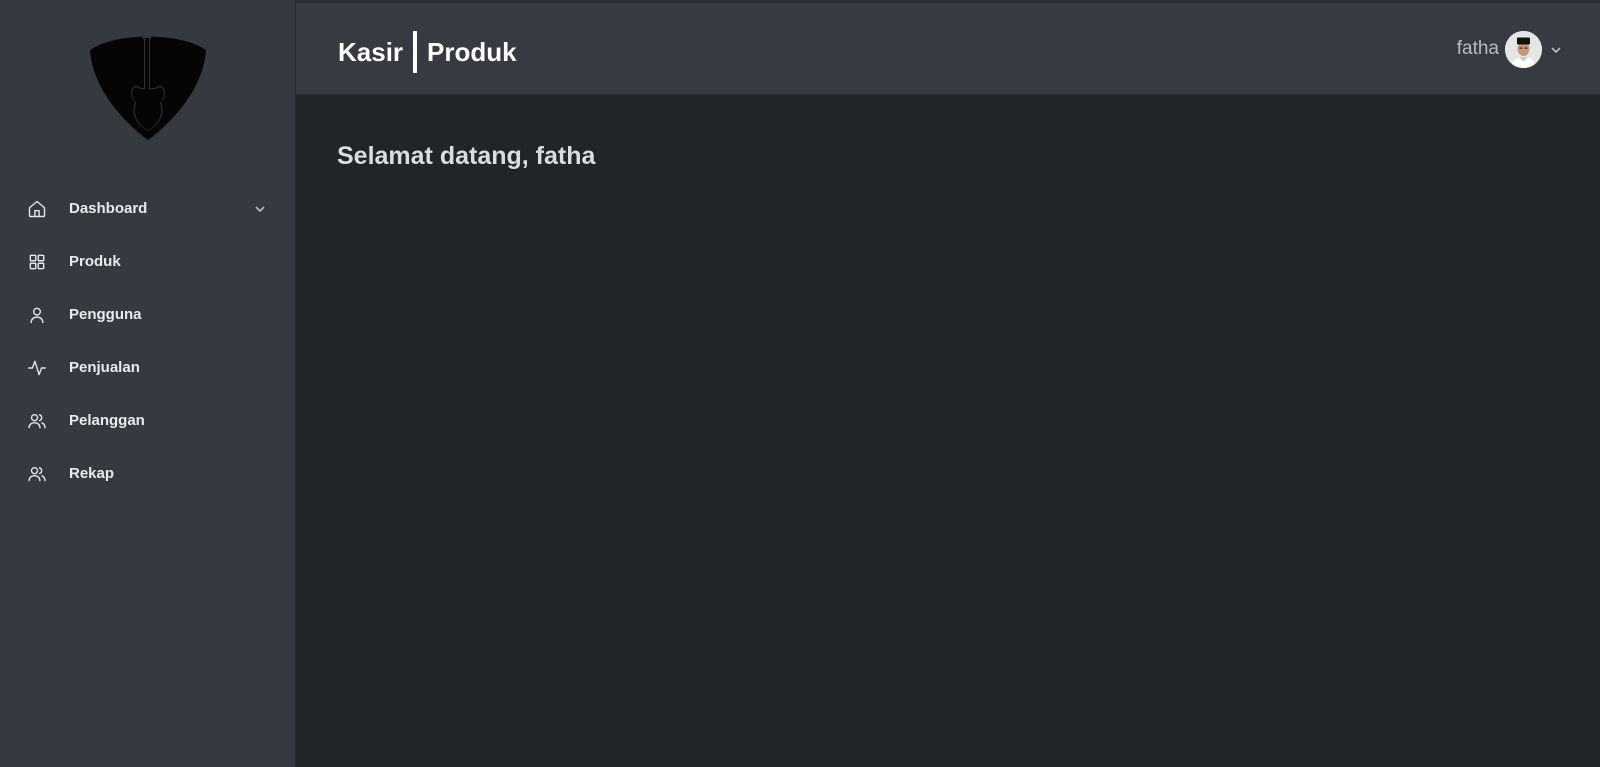 This screenshot has width=1600, height=767. I want to click on activity-icon, so click(37, 368).